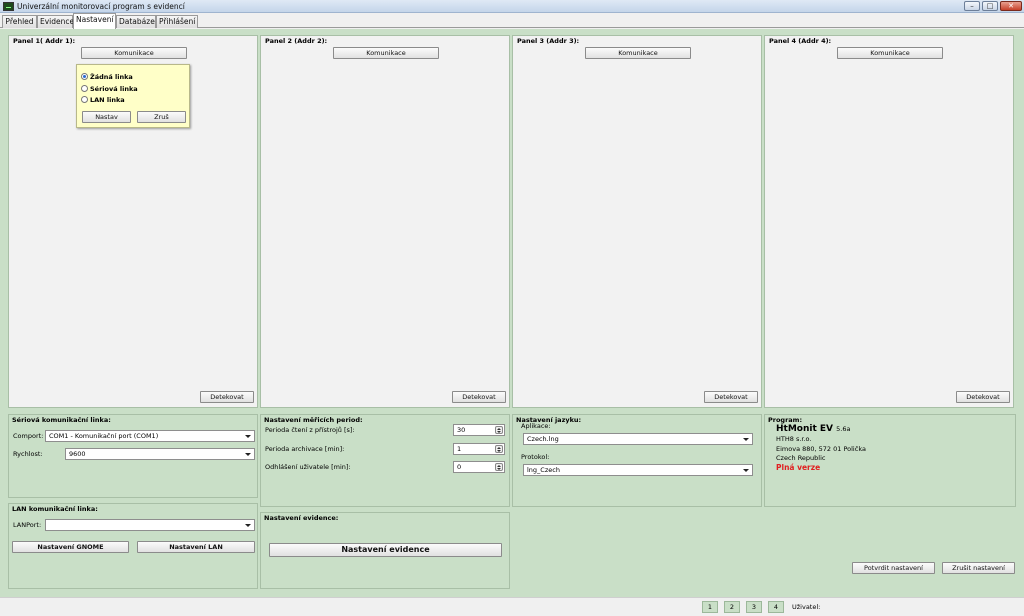 The width and height of the screenshot is (1024, 616). Describe the element at coordinates (479, 449) in the screenshot. I see `archive-period-spinner: 1` at that location.